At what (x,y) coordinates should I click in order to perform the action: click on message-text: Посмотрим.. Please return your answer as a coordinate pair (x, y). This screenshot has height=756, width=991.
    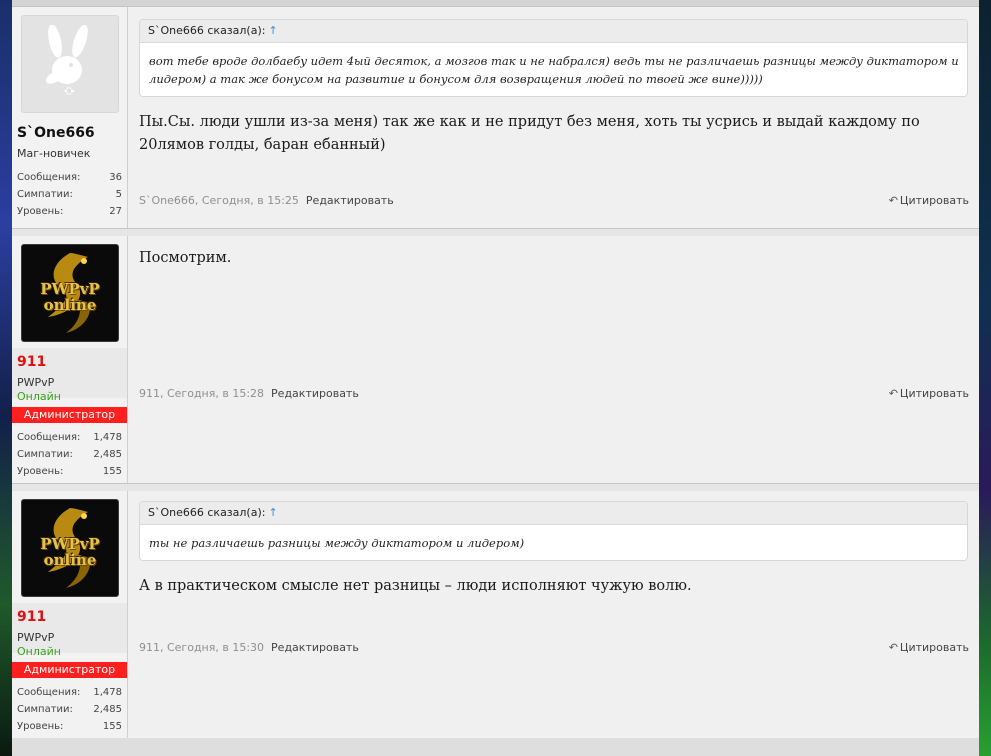
    Looking at the image, I should click on (185, 258).